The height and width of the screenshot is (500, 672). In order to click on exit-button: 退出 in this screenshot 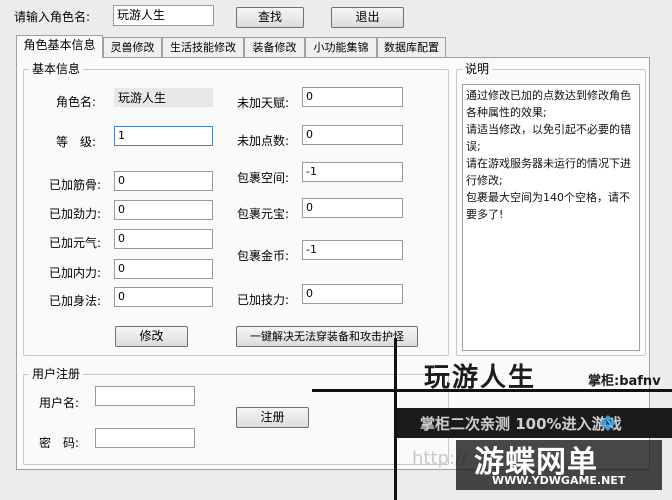, I will do `click(367, 17)`.